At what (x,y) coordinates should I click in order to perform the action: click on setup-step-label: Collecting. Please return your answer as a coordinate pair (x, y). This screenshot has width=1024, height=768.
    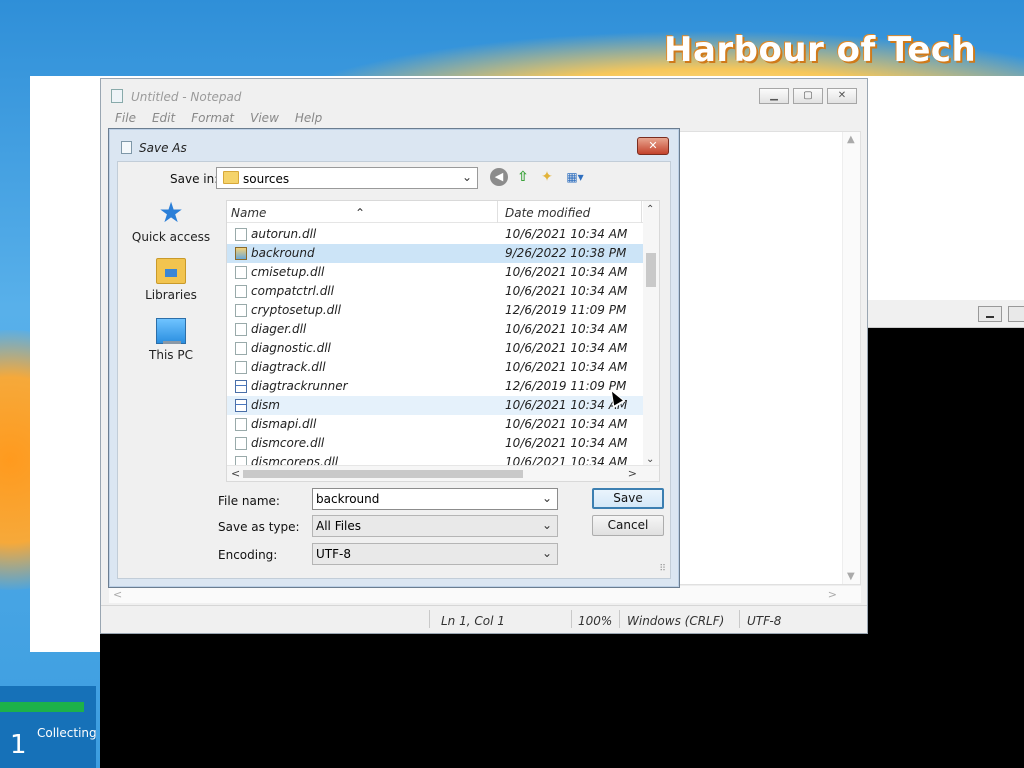
    Looking at the image, I should click on (67, 733).